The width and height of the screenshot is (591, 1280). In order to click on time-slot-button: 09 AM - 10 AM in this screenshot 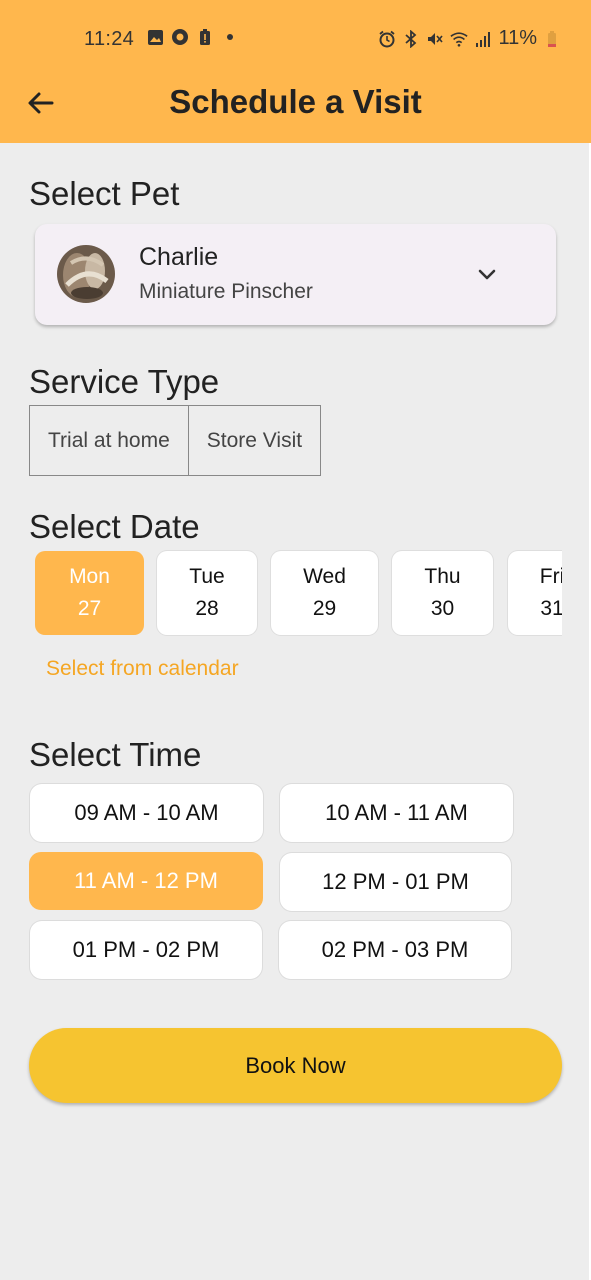, I will do `click(146, 813)`.